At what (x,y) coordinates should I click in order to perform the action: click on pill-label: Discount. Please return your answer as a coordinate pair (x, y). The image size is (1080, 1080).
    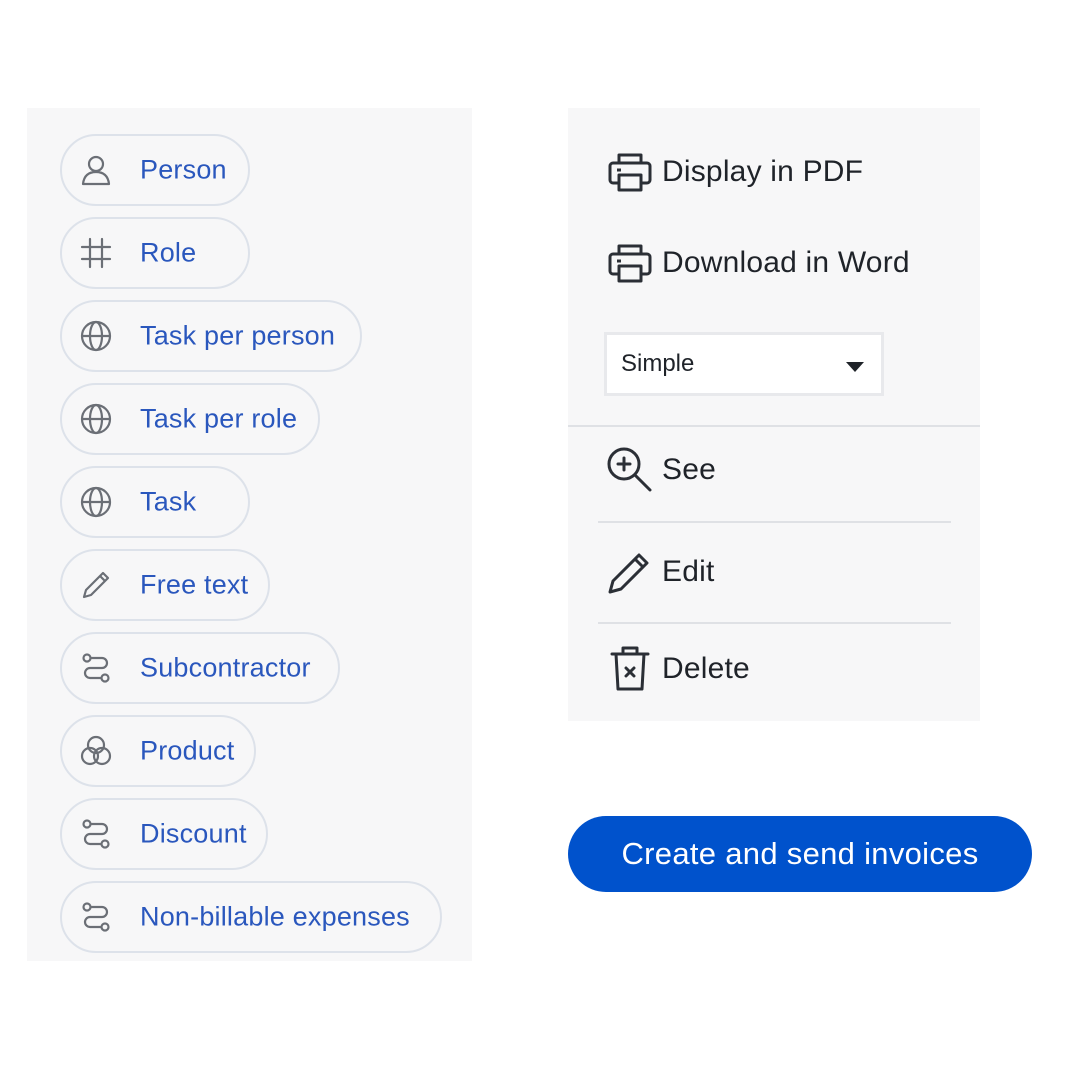
    Looking at the image, I should click on (193, 833).